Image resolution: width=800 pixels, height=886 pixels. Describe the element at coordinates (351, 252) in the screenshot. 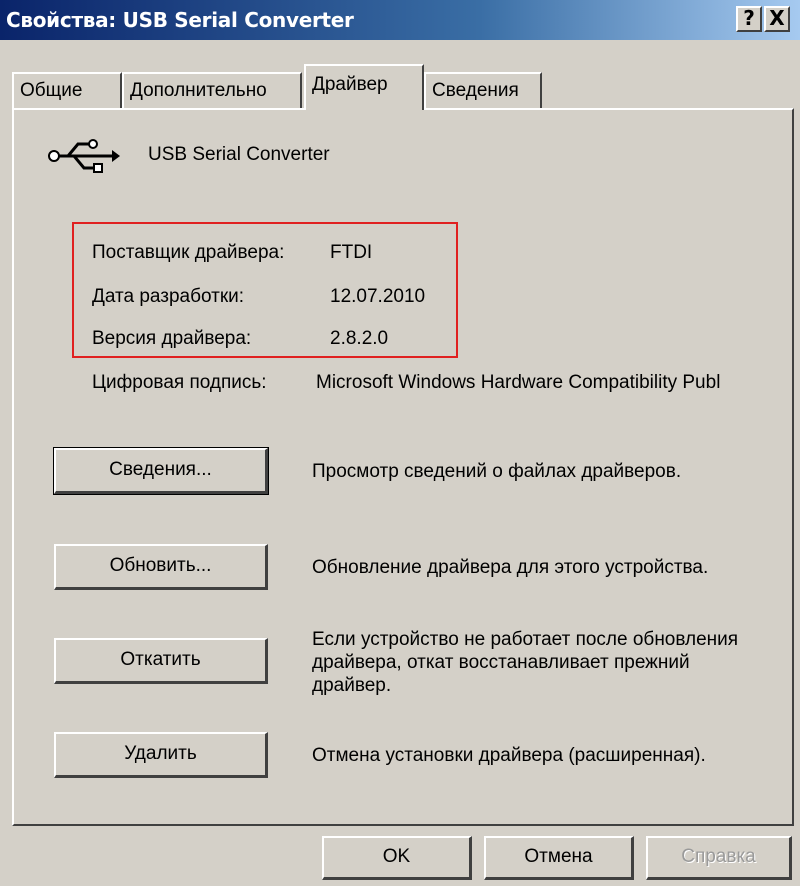

I see `provider-value: FTDI` at that location.